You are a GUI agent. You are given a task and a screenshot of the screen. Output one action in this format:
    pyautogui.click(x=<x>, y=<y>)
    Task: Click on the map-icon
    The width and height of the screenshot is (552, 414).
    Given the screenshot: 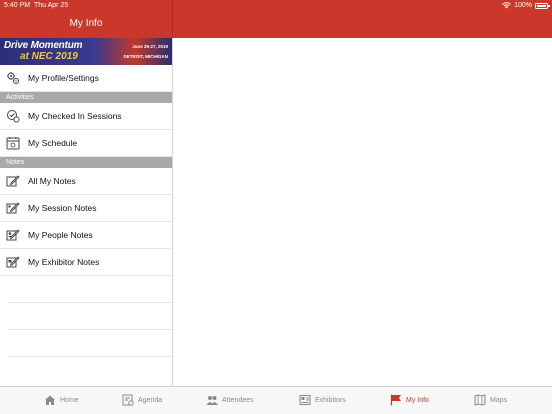 What is the action you would take?
    pyautogui.click(x=480, y=400)
    